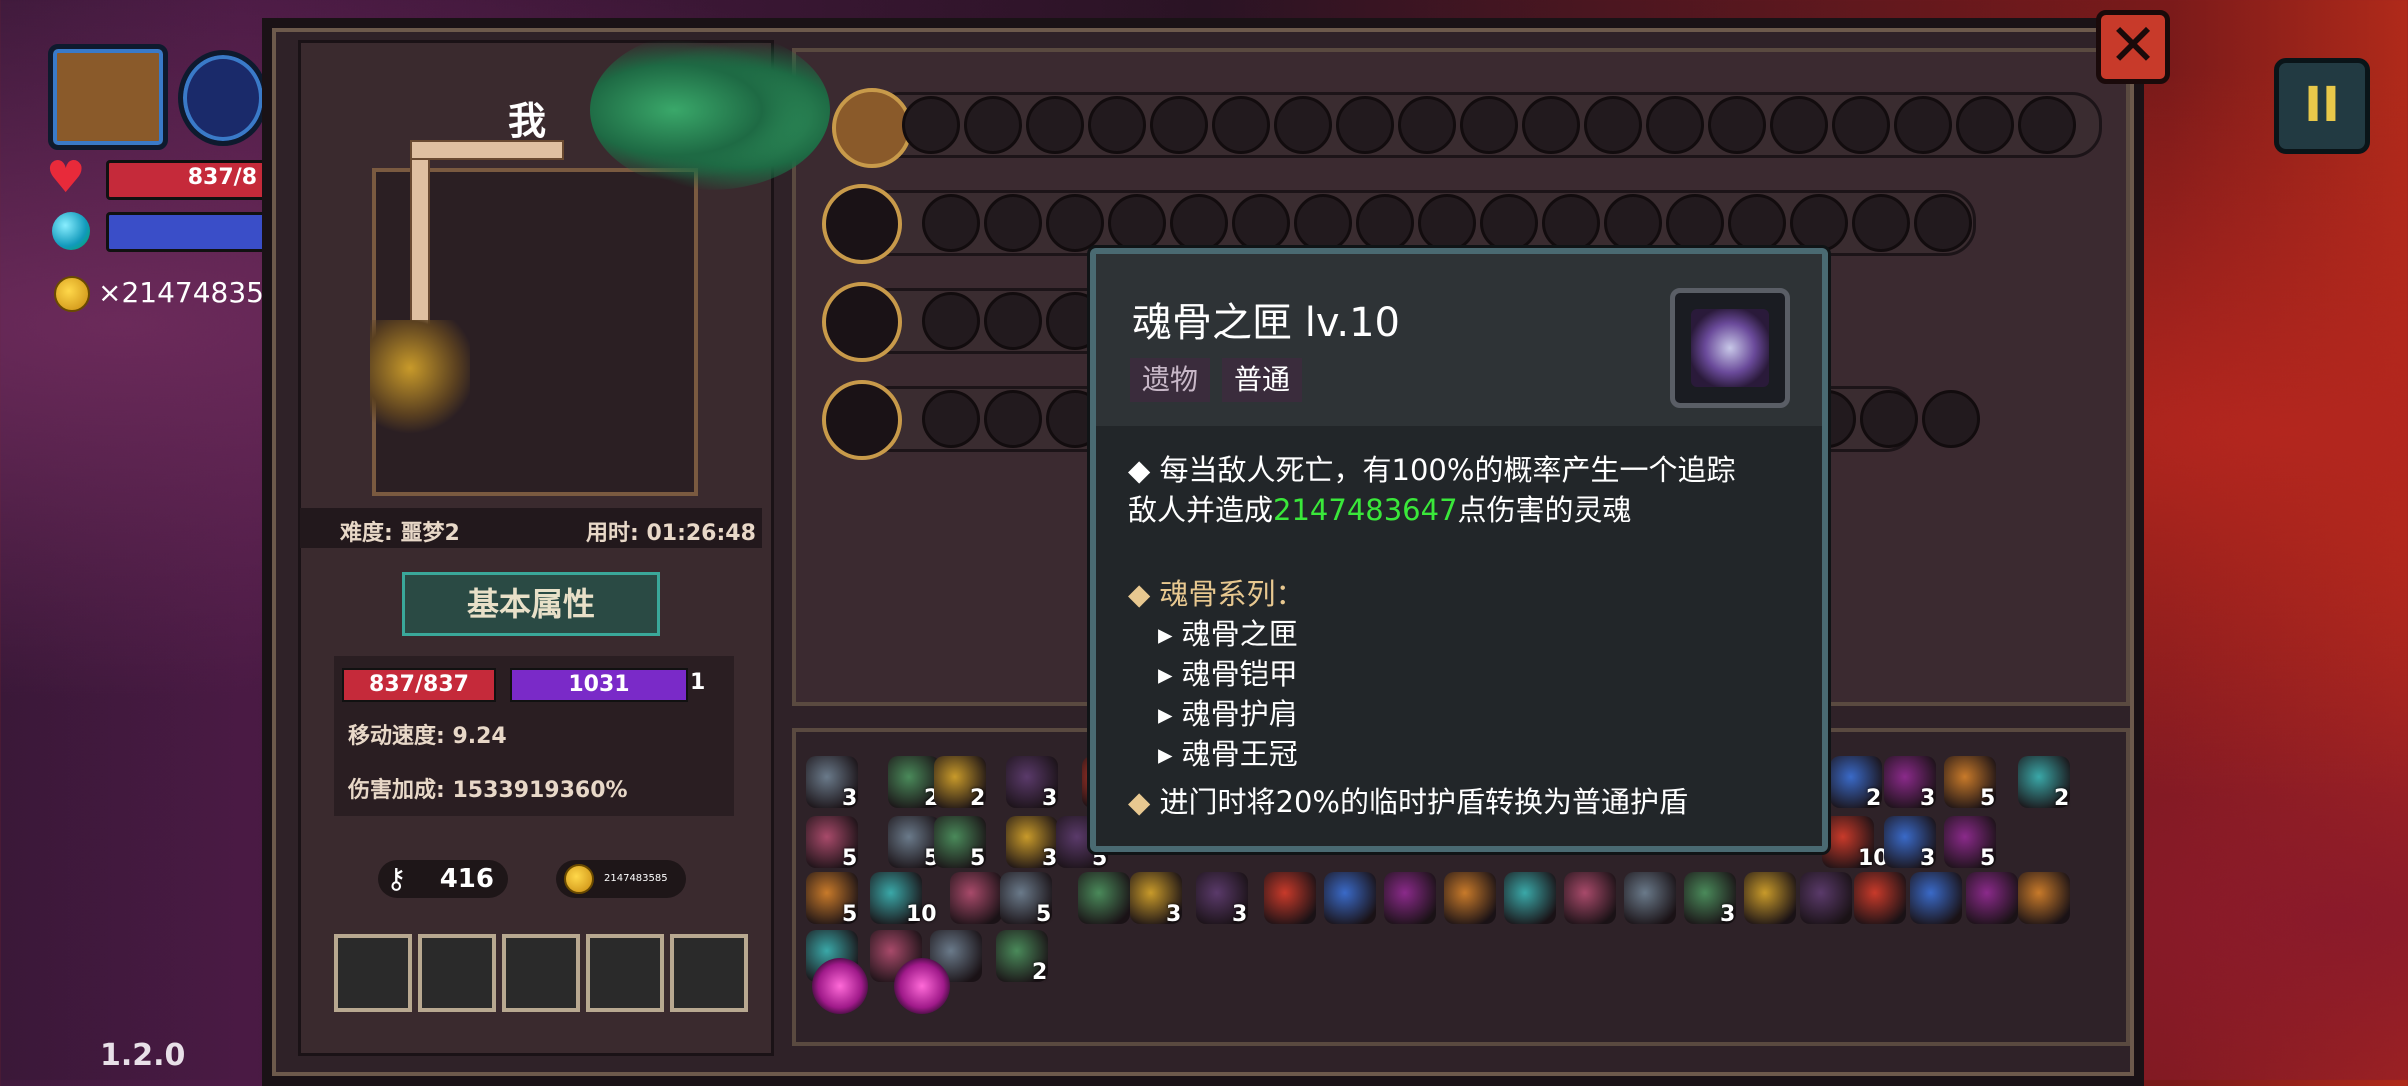 This screenshot has width=2408, height=1086. Describe the element at coordinates (108, 97) in the screenshot. I see `inventory-chest-icon` at that location.